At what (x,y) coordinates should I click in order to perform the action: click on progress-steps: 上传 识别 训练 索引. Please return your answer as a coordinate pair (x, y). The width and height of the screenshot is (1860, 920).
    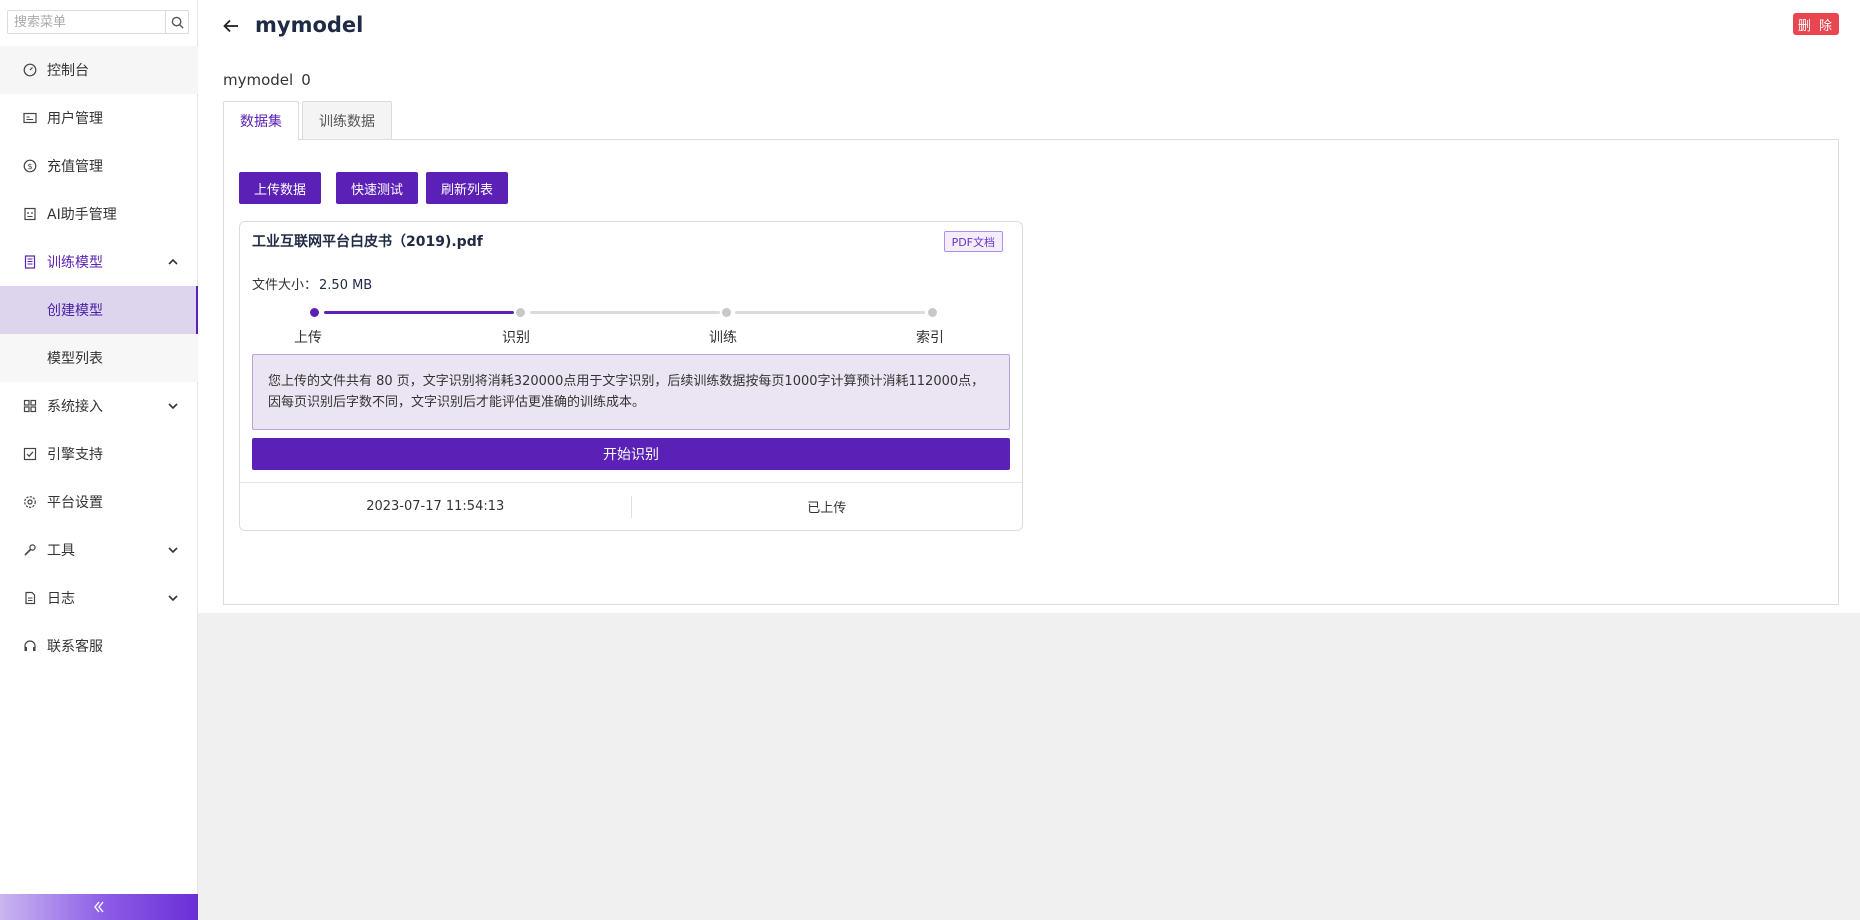
    Looking at the image, I should click on (622, 328).